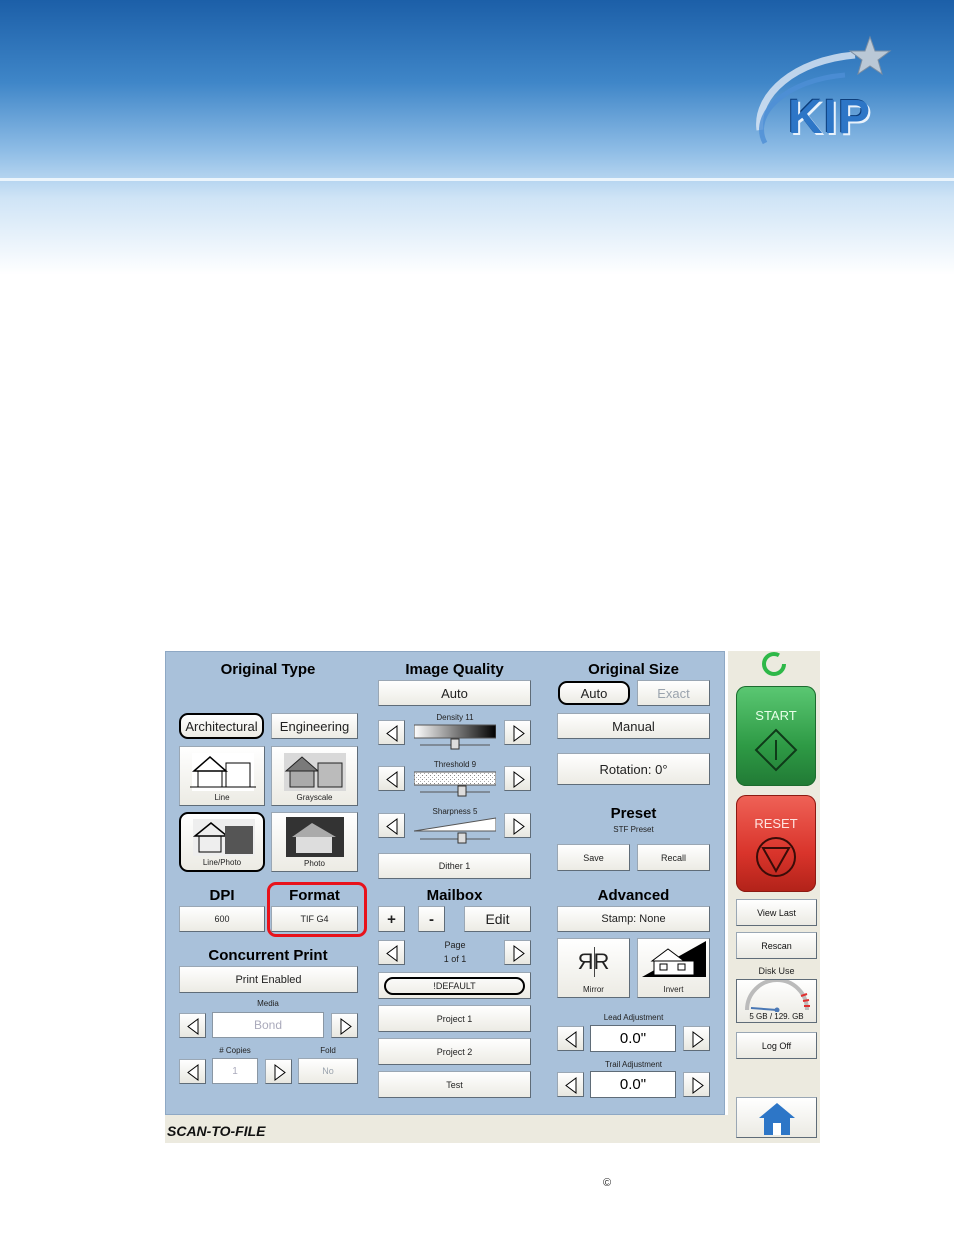  I want to click on mailbox-item-label: !DEFAULT, so click(454, 985).